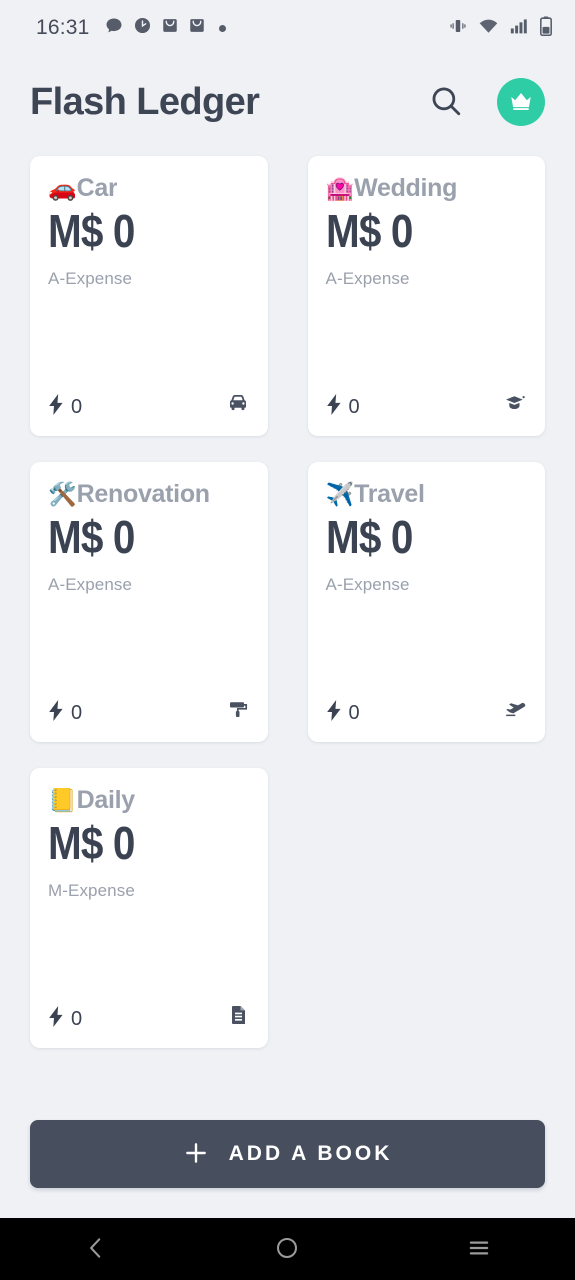 The width and height of the screenshot is (575, 1280). Describe the element at coordinates (62, 494) in the screenshot. I see `hammer-and-wrench-emoji: 🛠️` at that location.